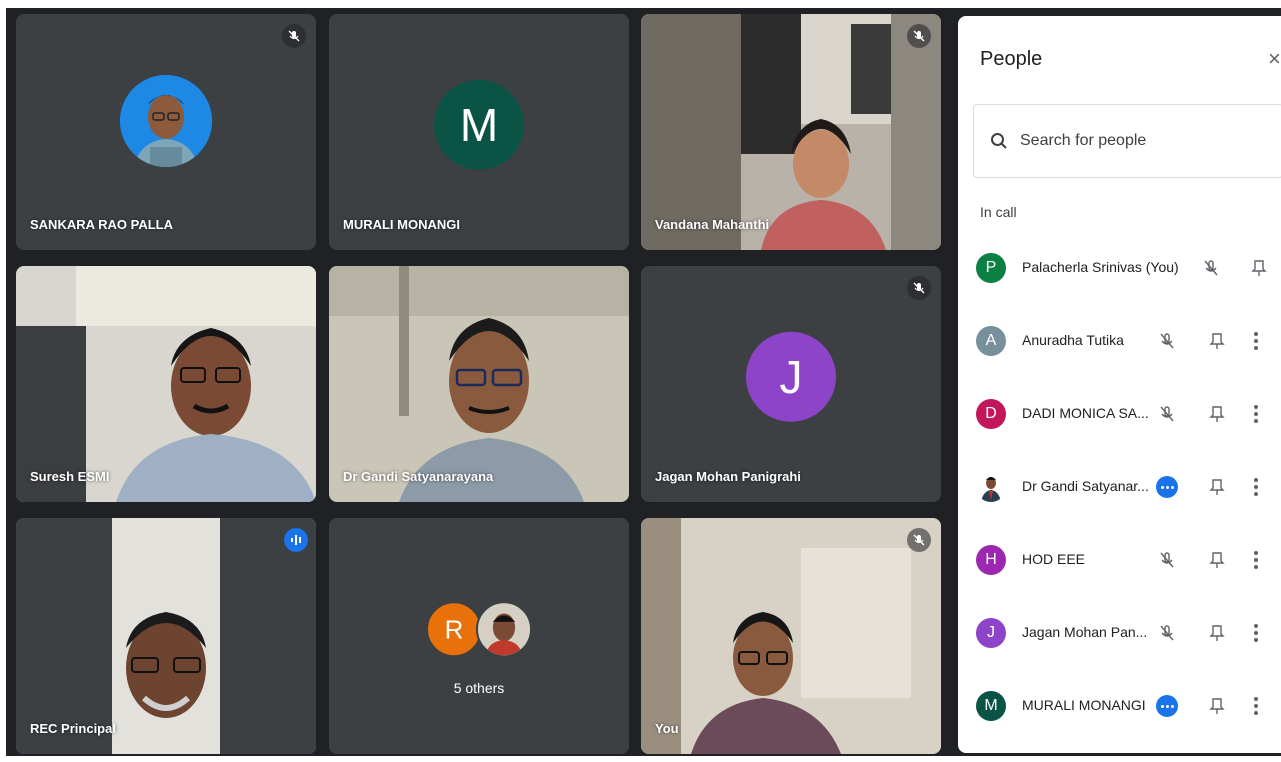 The image size is (1281, 762). What do you see at coordinates (418, 476) in the screenshot?
I see `participant-name: Dr Gandi Satyanarayana` at bounding box center [418, 476].